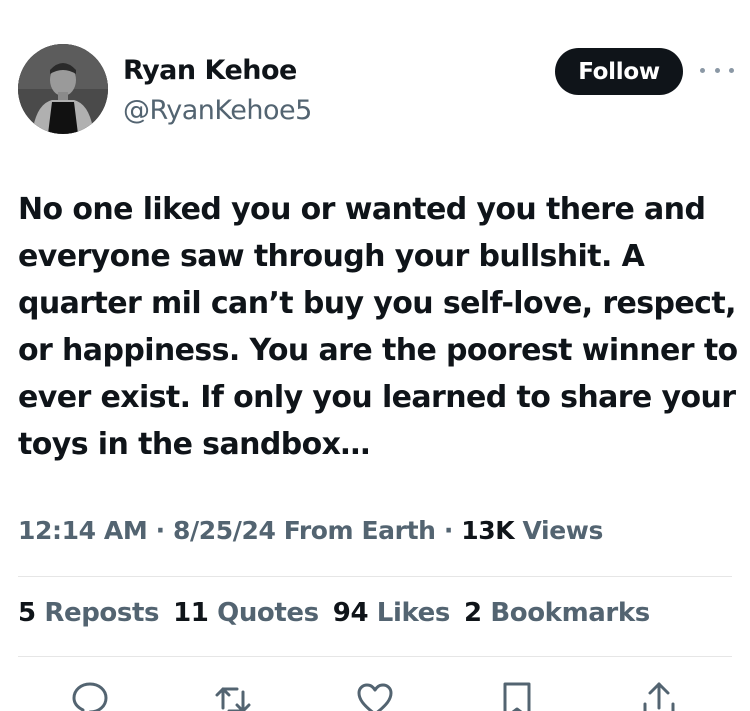 This screenshot has width=750, height=711. I want to click on more-options-icon, so click(717, 70).